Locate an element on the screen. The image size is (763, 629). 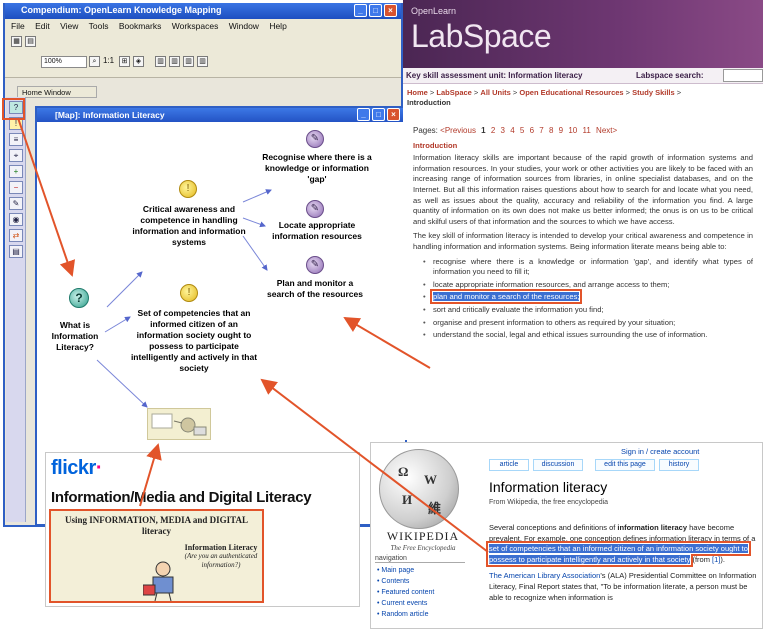
nav-contents: Contents is located at coordinates (393, 581).